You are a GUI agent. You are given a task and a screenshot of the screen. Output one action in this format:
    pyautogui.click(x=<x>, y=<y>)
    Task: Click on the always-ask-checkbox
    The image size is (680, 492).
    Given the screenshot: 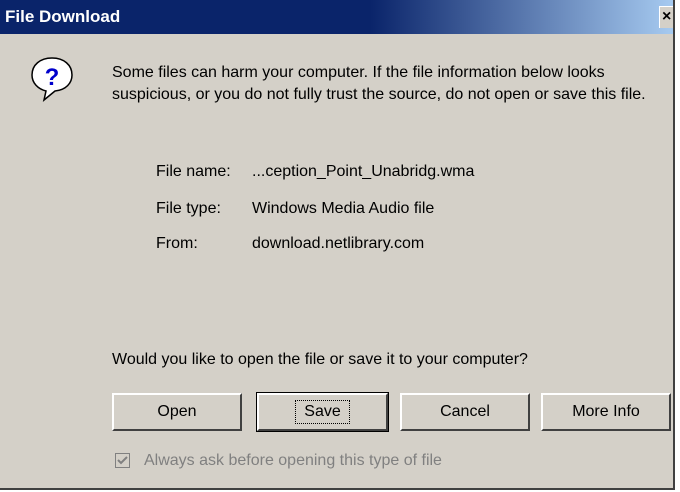 What is the action you would take?
    pyautogui.click(x=122, y=460)
    